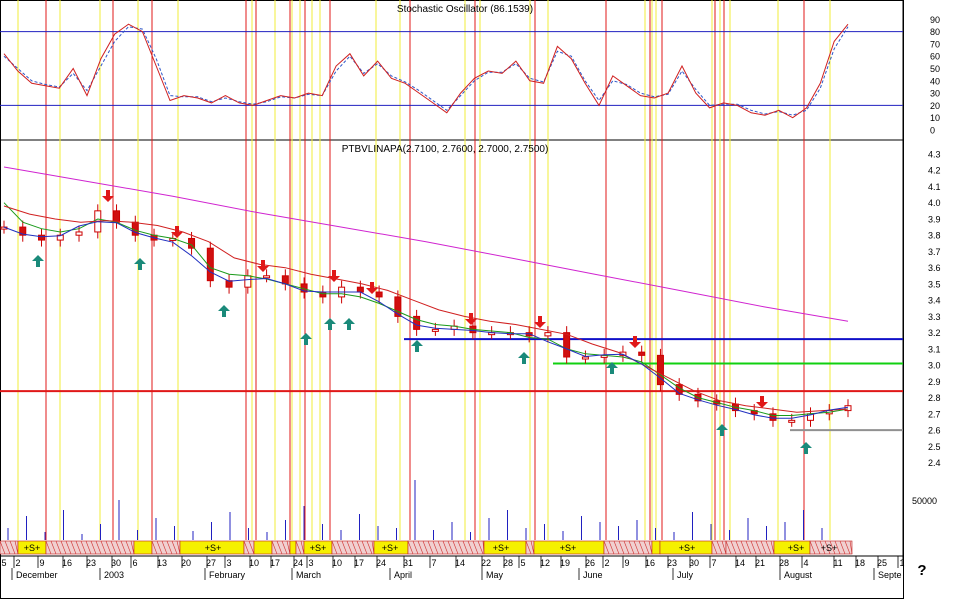 This screenshot has width=962, height=599. Describe the element at coordinates (935, 57) in the screenshot. I see `stochastic-tick-label: 60` at that location.